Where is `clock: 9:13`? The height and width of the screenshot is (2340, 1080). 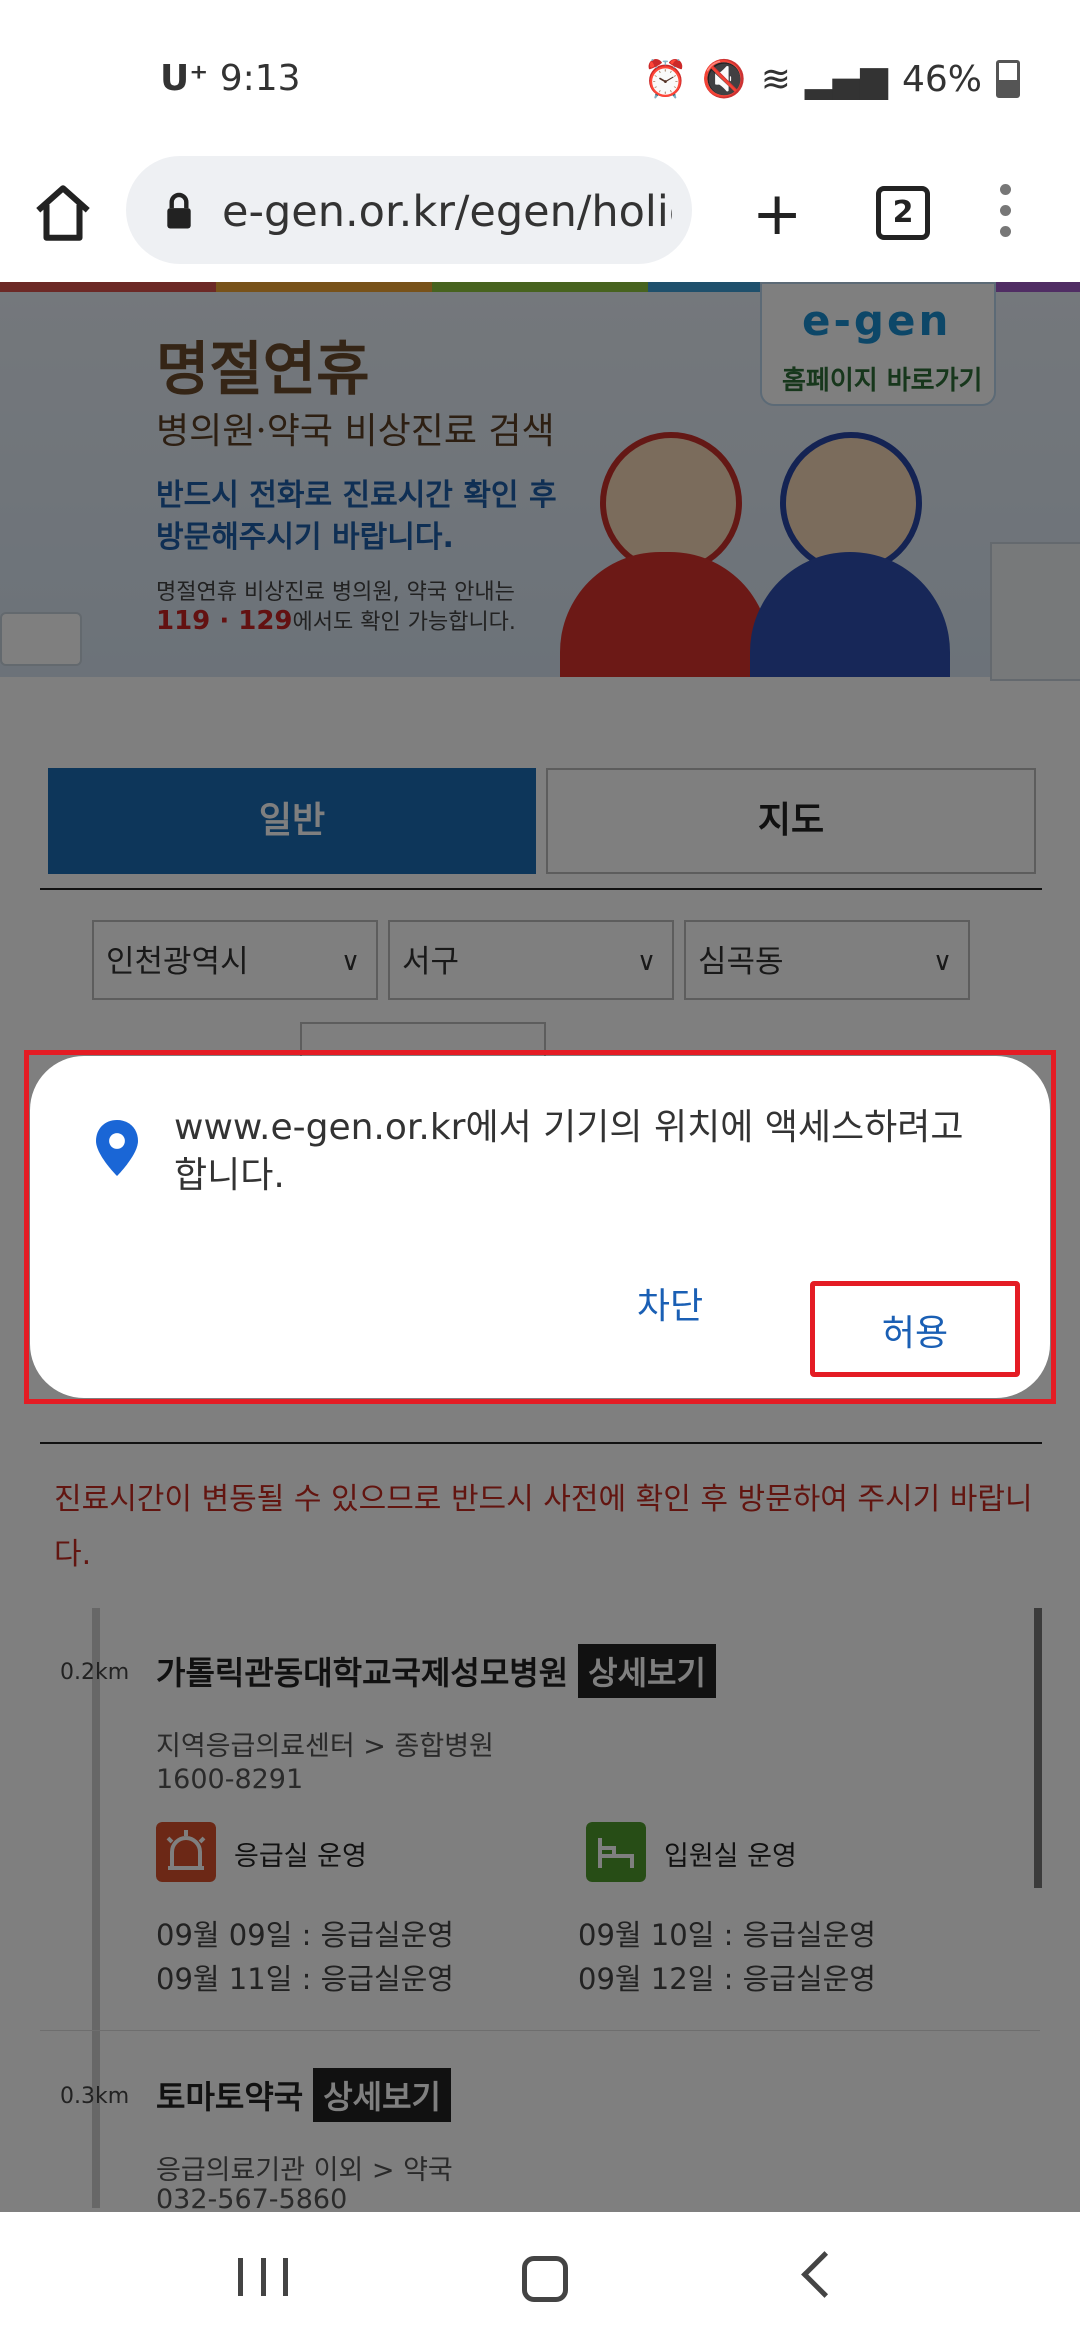 clock: 9:13 is located at coordinates (260, 78).